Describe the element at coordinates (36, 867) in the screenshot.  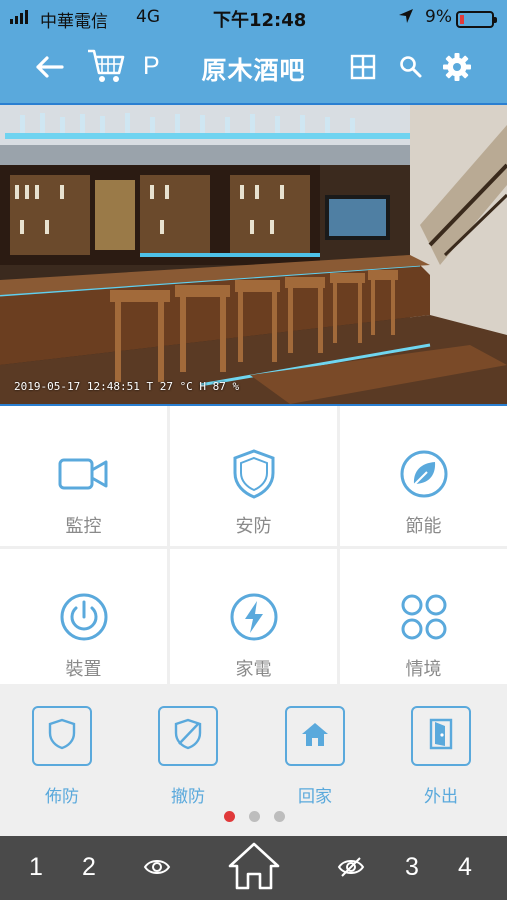
I see `shortcut-1-button: 1` at that location.